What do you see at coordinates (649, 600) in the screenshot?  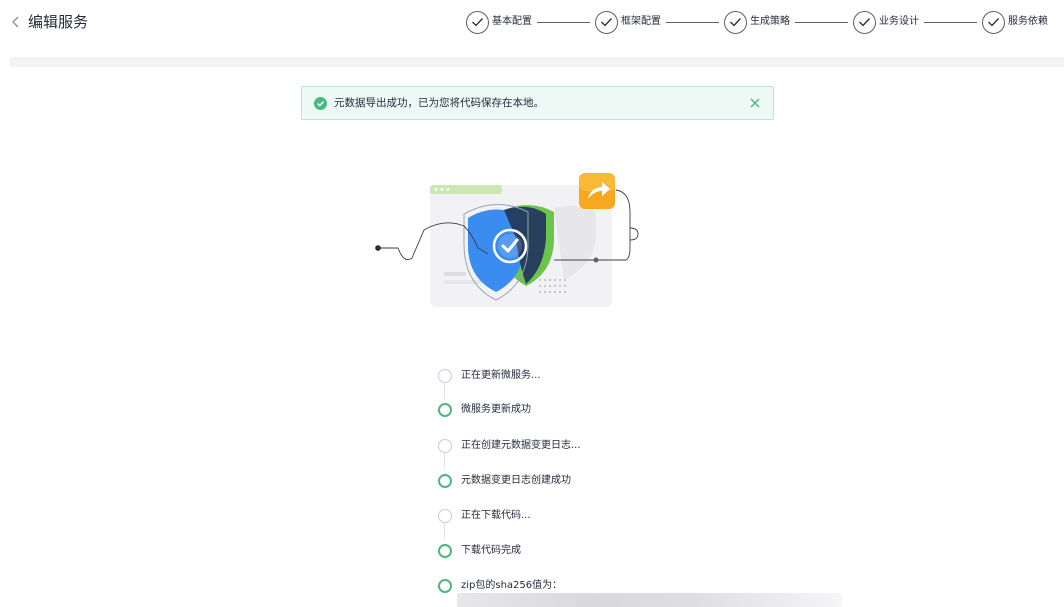 I see `sha256-value-redacted` at bounding box center [649, 600].